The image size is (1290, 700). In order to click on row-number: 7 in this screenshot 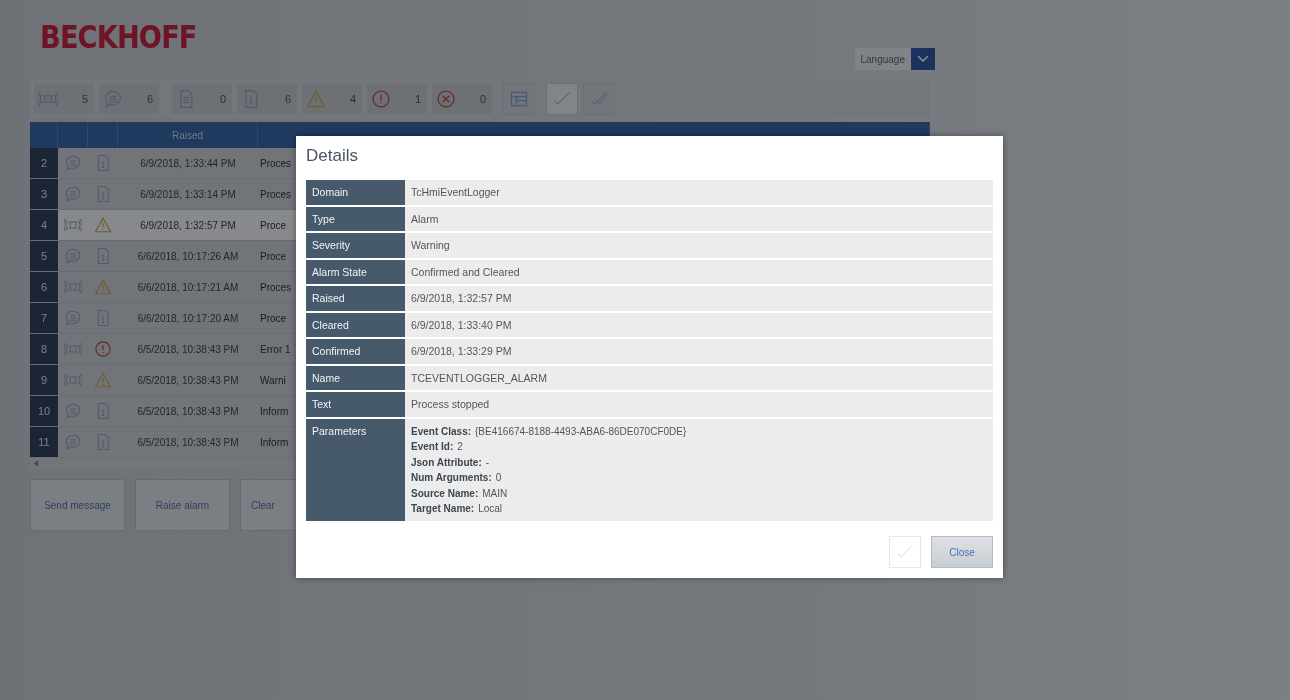, I will do `click(44, 318)`.